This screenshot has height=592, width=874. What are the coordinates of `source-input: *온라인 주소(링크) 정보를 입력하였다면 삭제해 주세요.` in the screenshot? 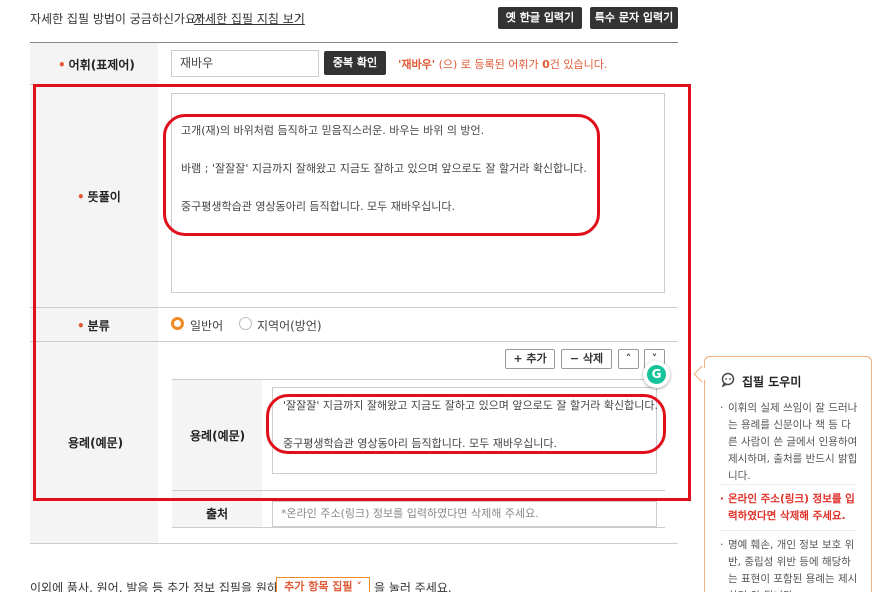 It's located at (464, 514).